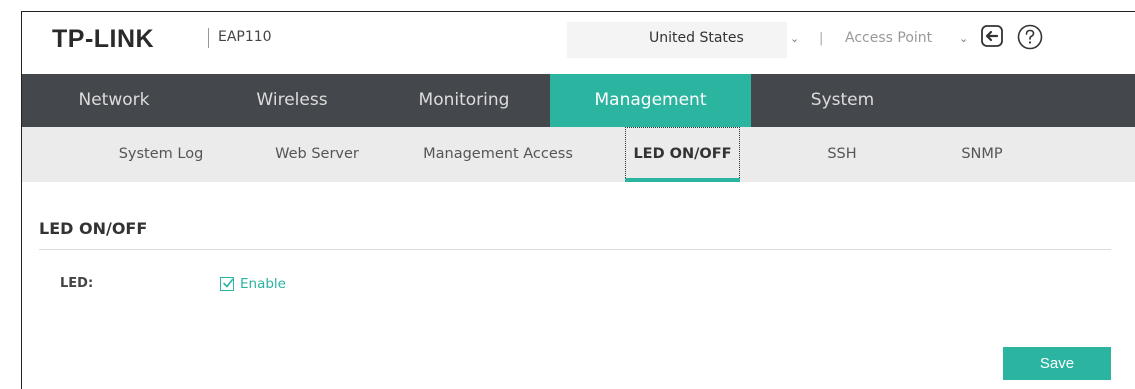 This screenshot has width=1135, height=389. Describe the element at coordinates (682, 154) in the screenshot. I see `sub-nav-led-on-off: LED ON/OFF` at that location.